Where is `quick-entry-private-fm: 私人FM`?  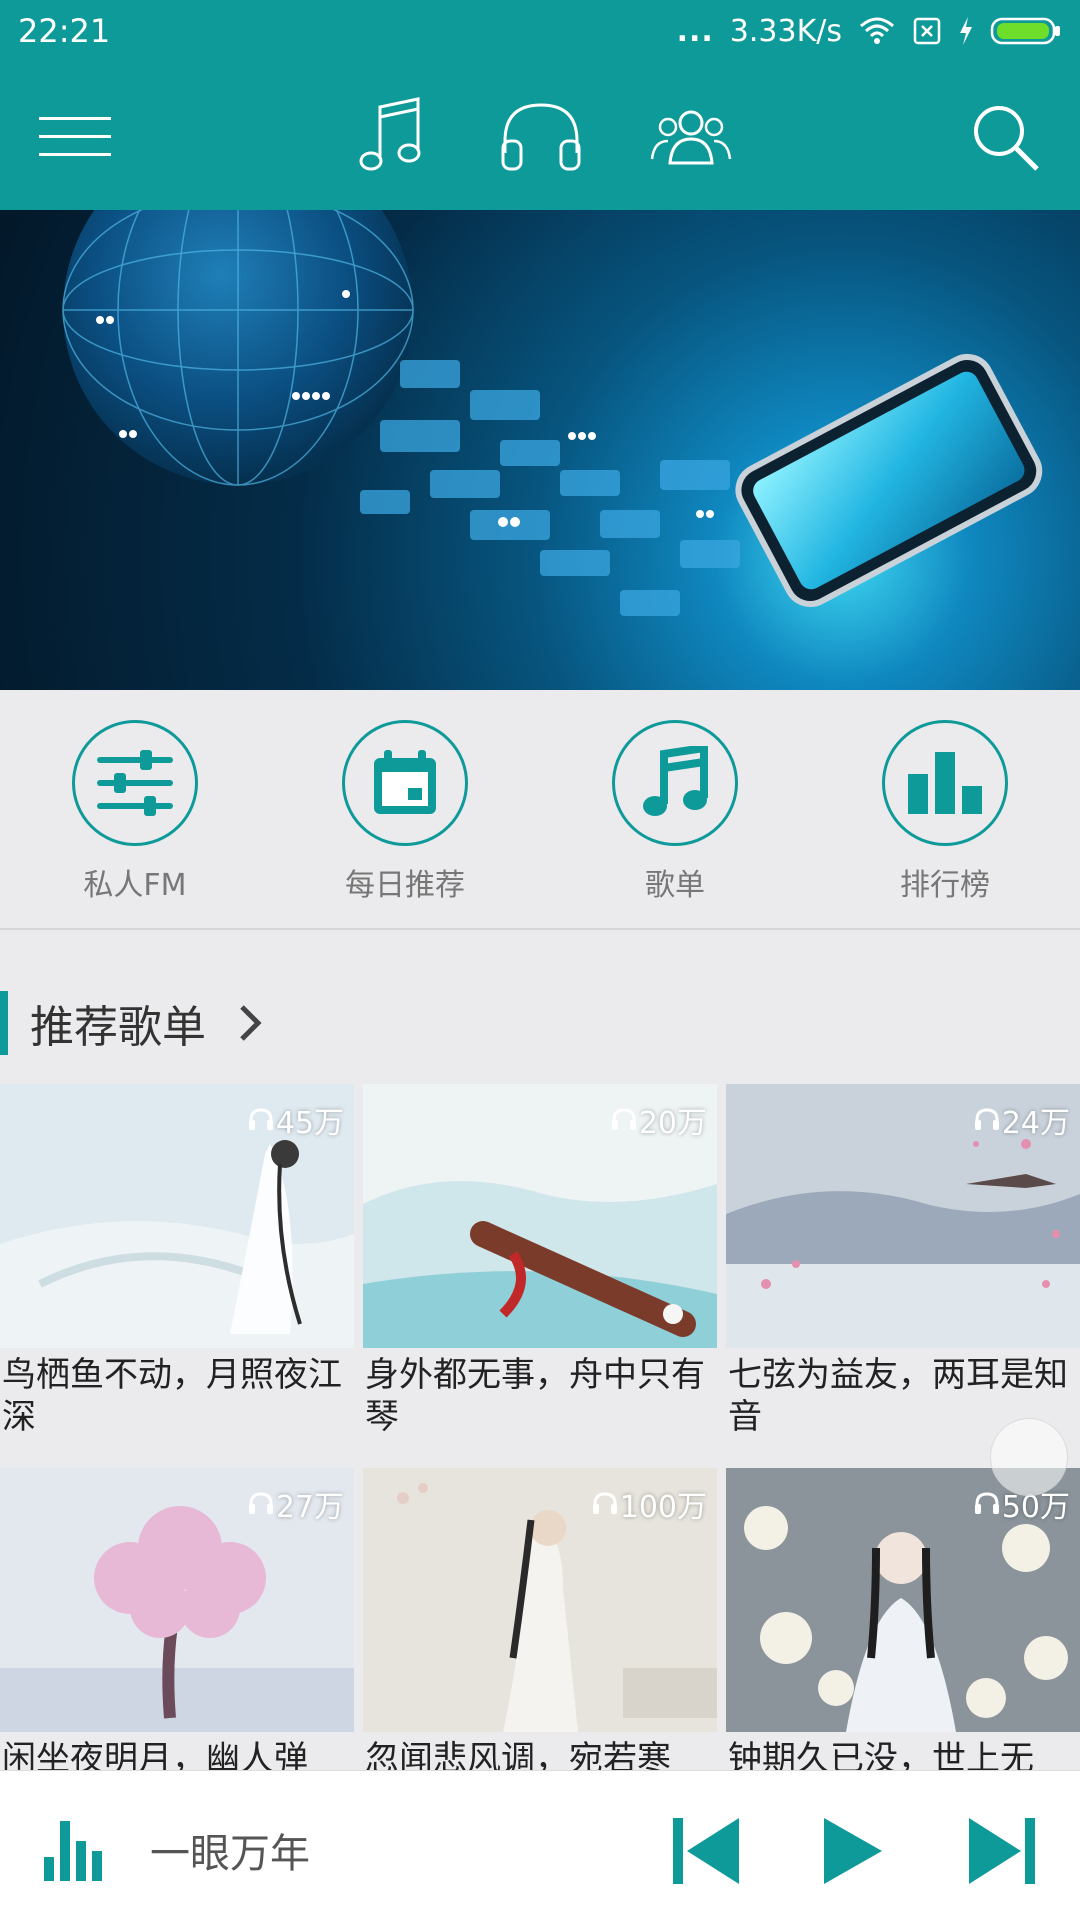 quick-entry-private-fm: 私人FM is located at coordinates (135, 812).